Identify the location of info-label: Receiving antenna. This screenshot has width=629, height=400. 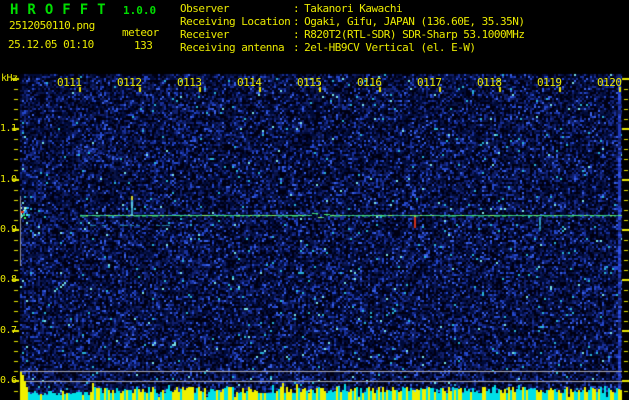
(232, 47).